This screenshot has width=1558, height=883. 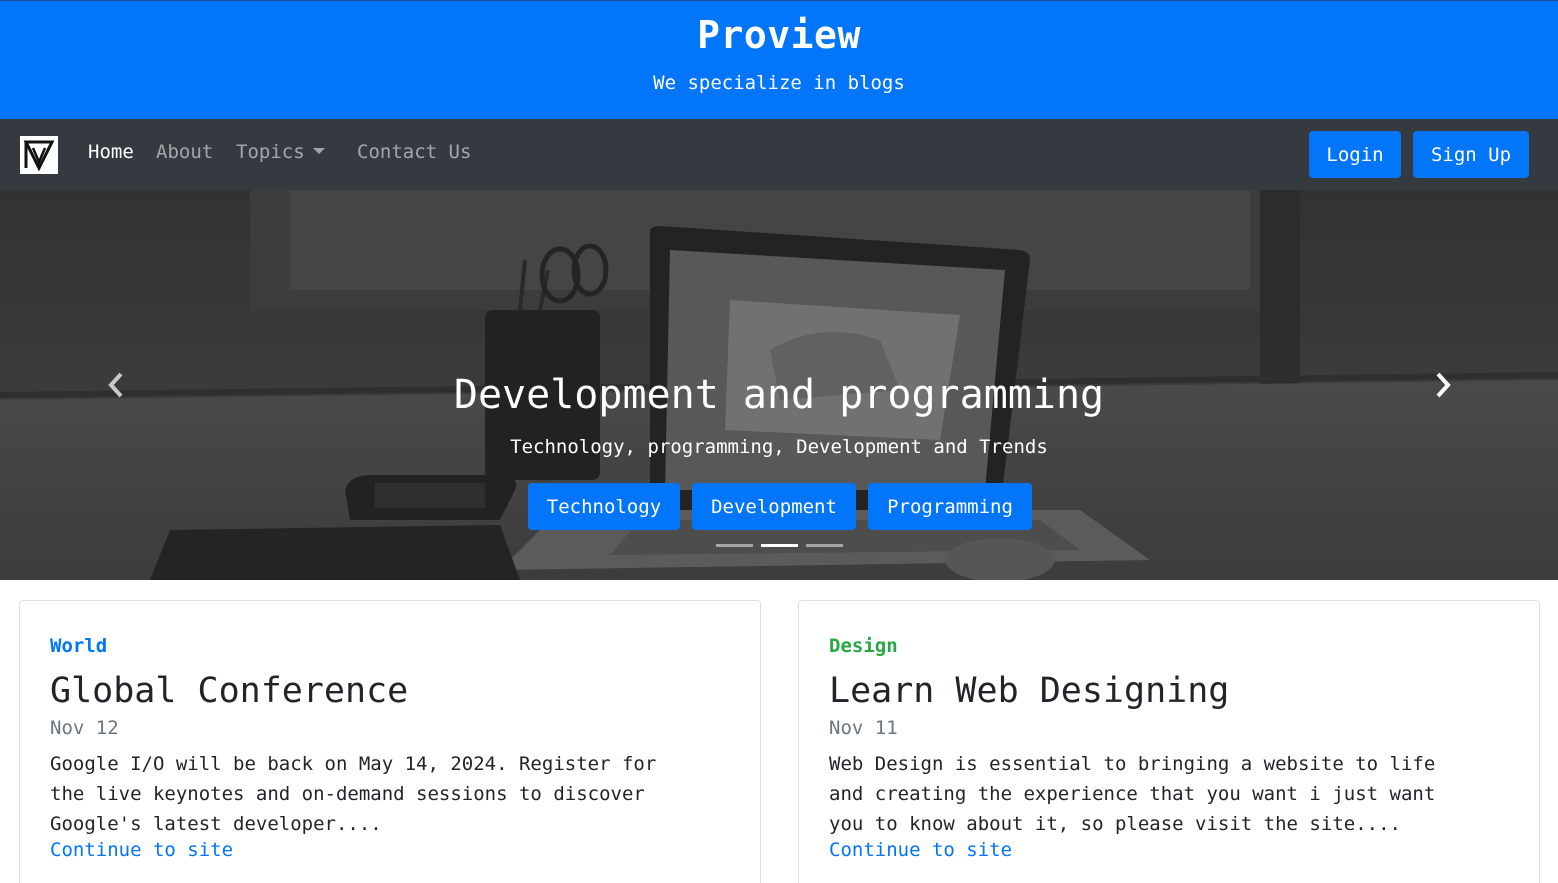 I want to click on chevron-down-icon, so click(x=318, y=151).